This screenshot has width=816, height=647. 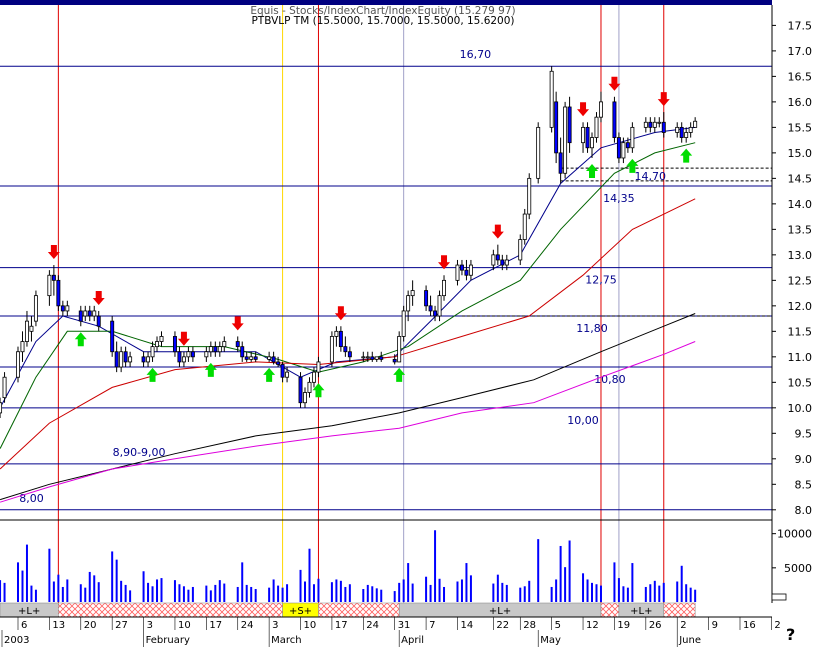 What do you see at coordinates (601, 280) in the screenshot?
I see `level-label: 12,75` at bounding box center [601, 280].